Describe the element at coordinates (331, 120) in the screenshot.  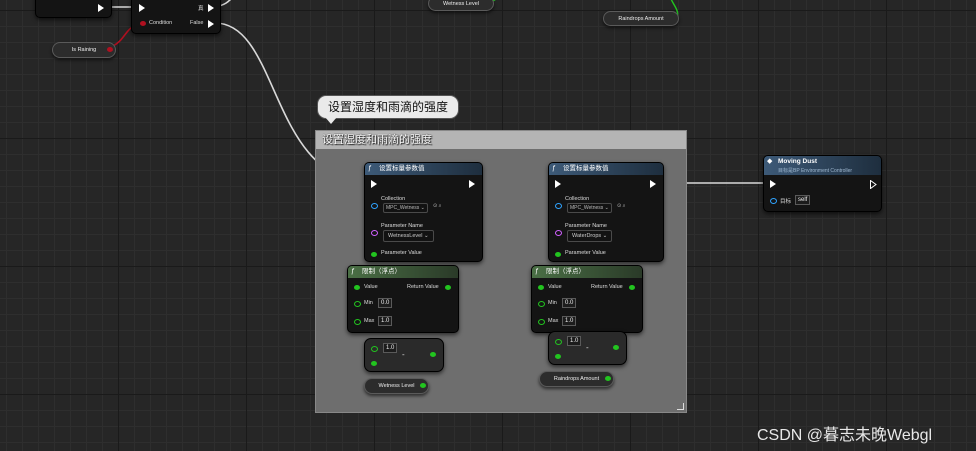
I see `comment-bubble-tail` at that location.